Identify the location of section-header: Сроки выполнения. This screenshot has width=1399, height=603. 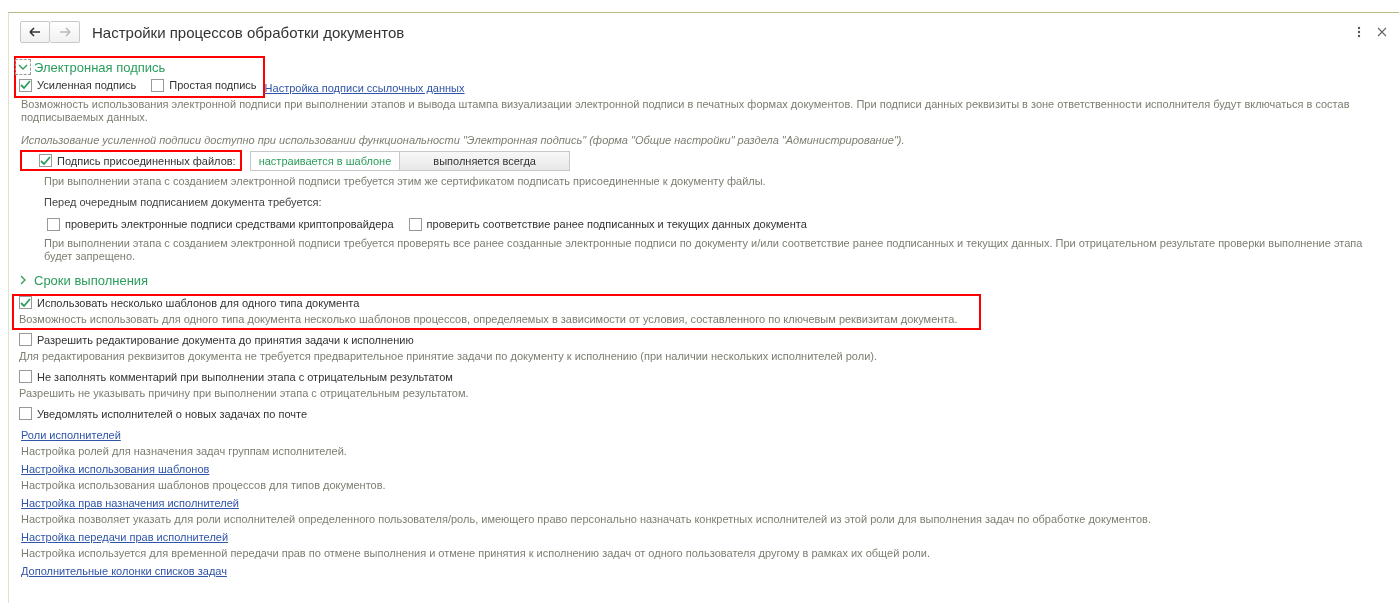
(82, 280).